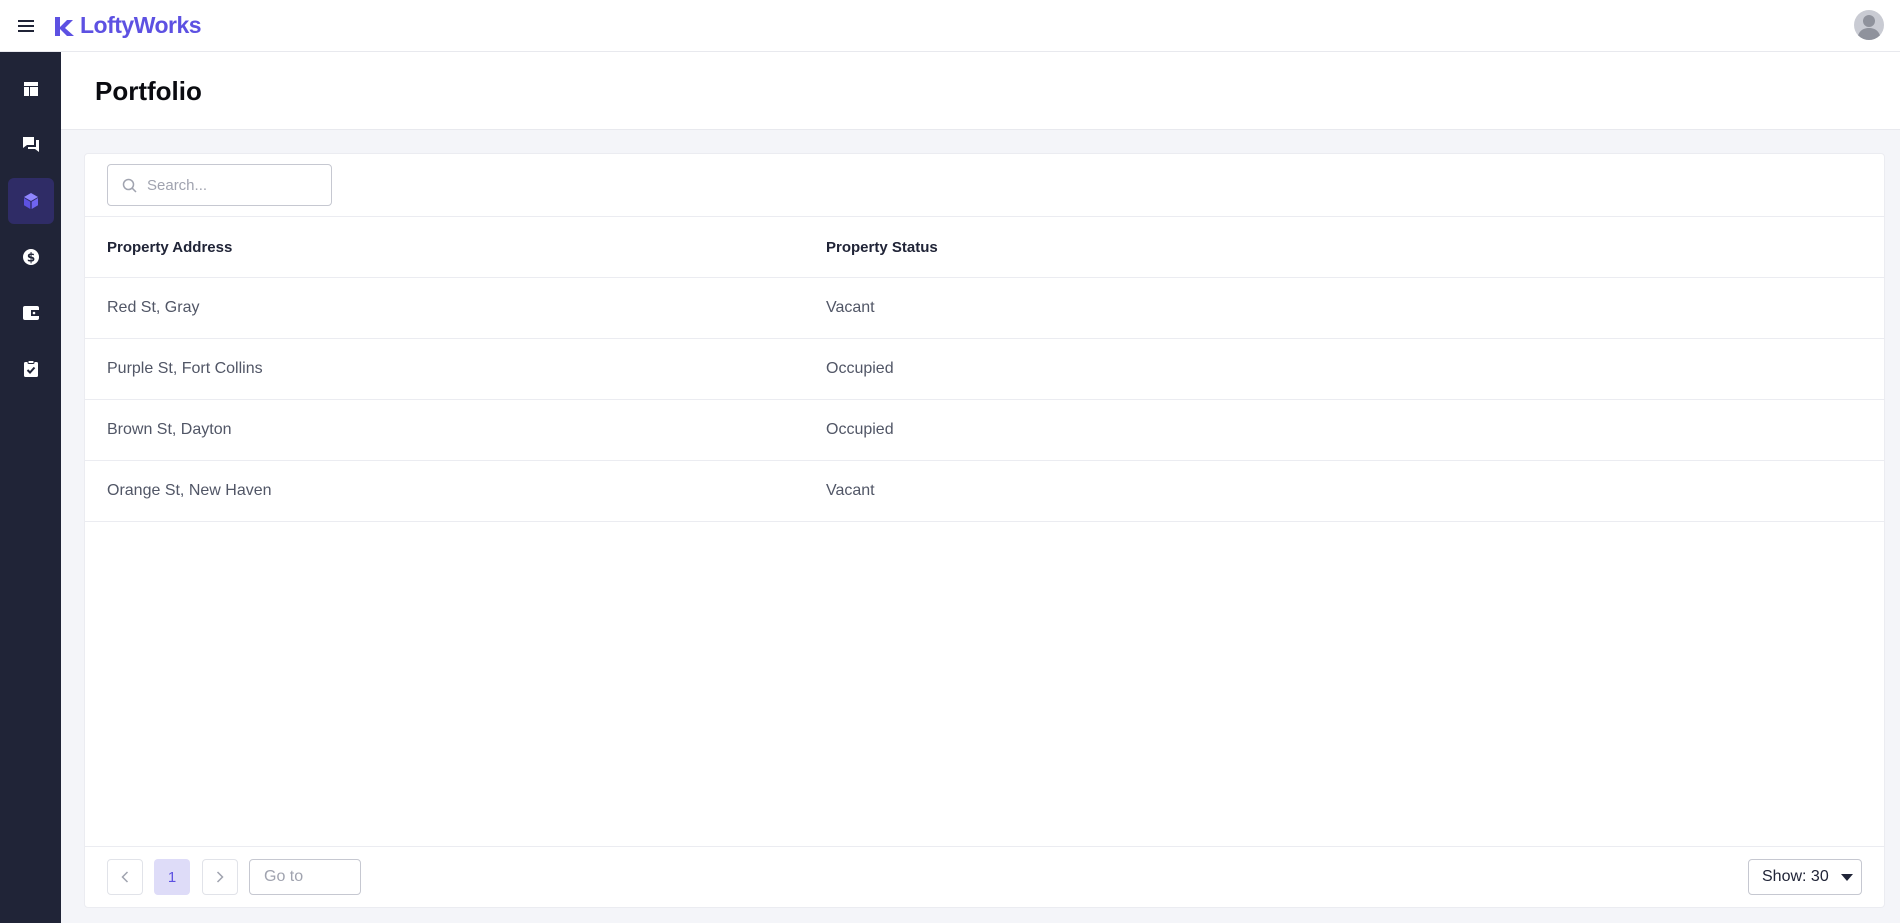  I want to click on wallet-icon, so click(30, 313).